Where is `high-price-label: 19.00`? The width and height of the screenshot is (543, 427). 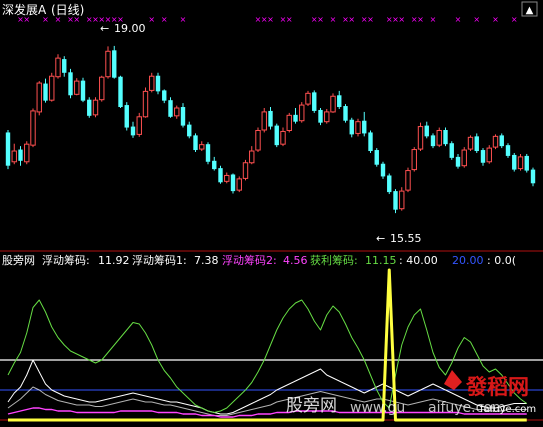 high-price-label: 19.00 is located at coordinates (130, 28).